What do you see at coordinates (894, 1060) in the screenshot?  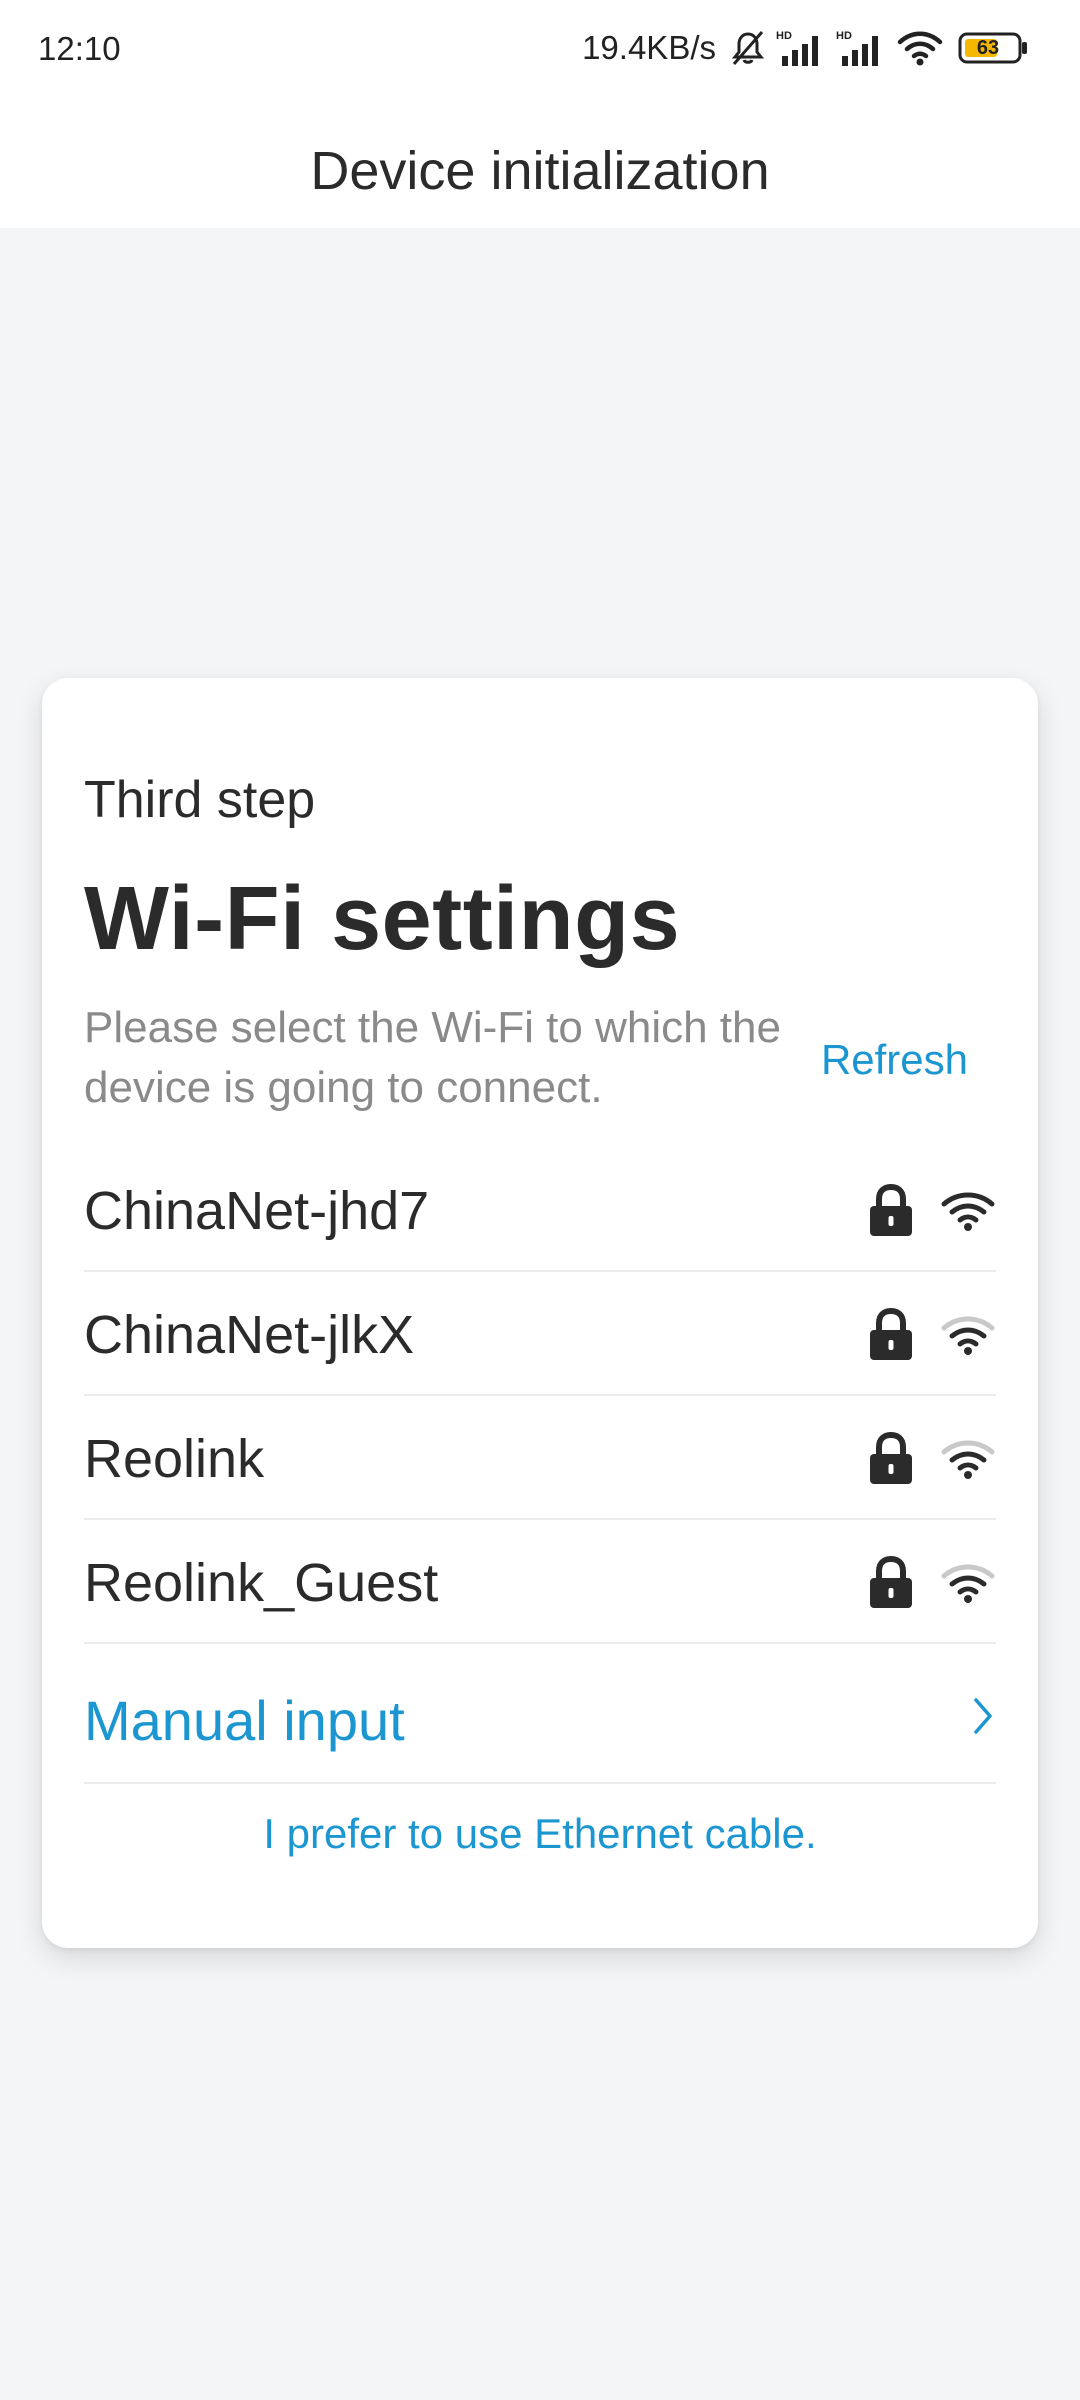 I see `refresh-button: Refresh` at bounding box center [894, 1060].